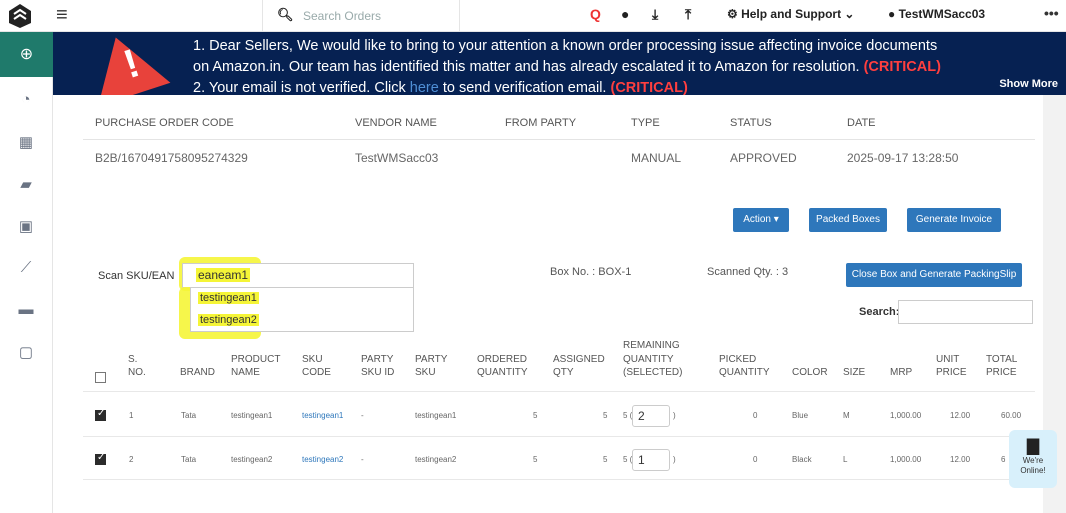 Image resolution: width=1066 pixels, height=513 pixels. What do you see at coordinates (20, 16) in the screenshot?
I see `app-logo` at bounding box center [20, 16].